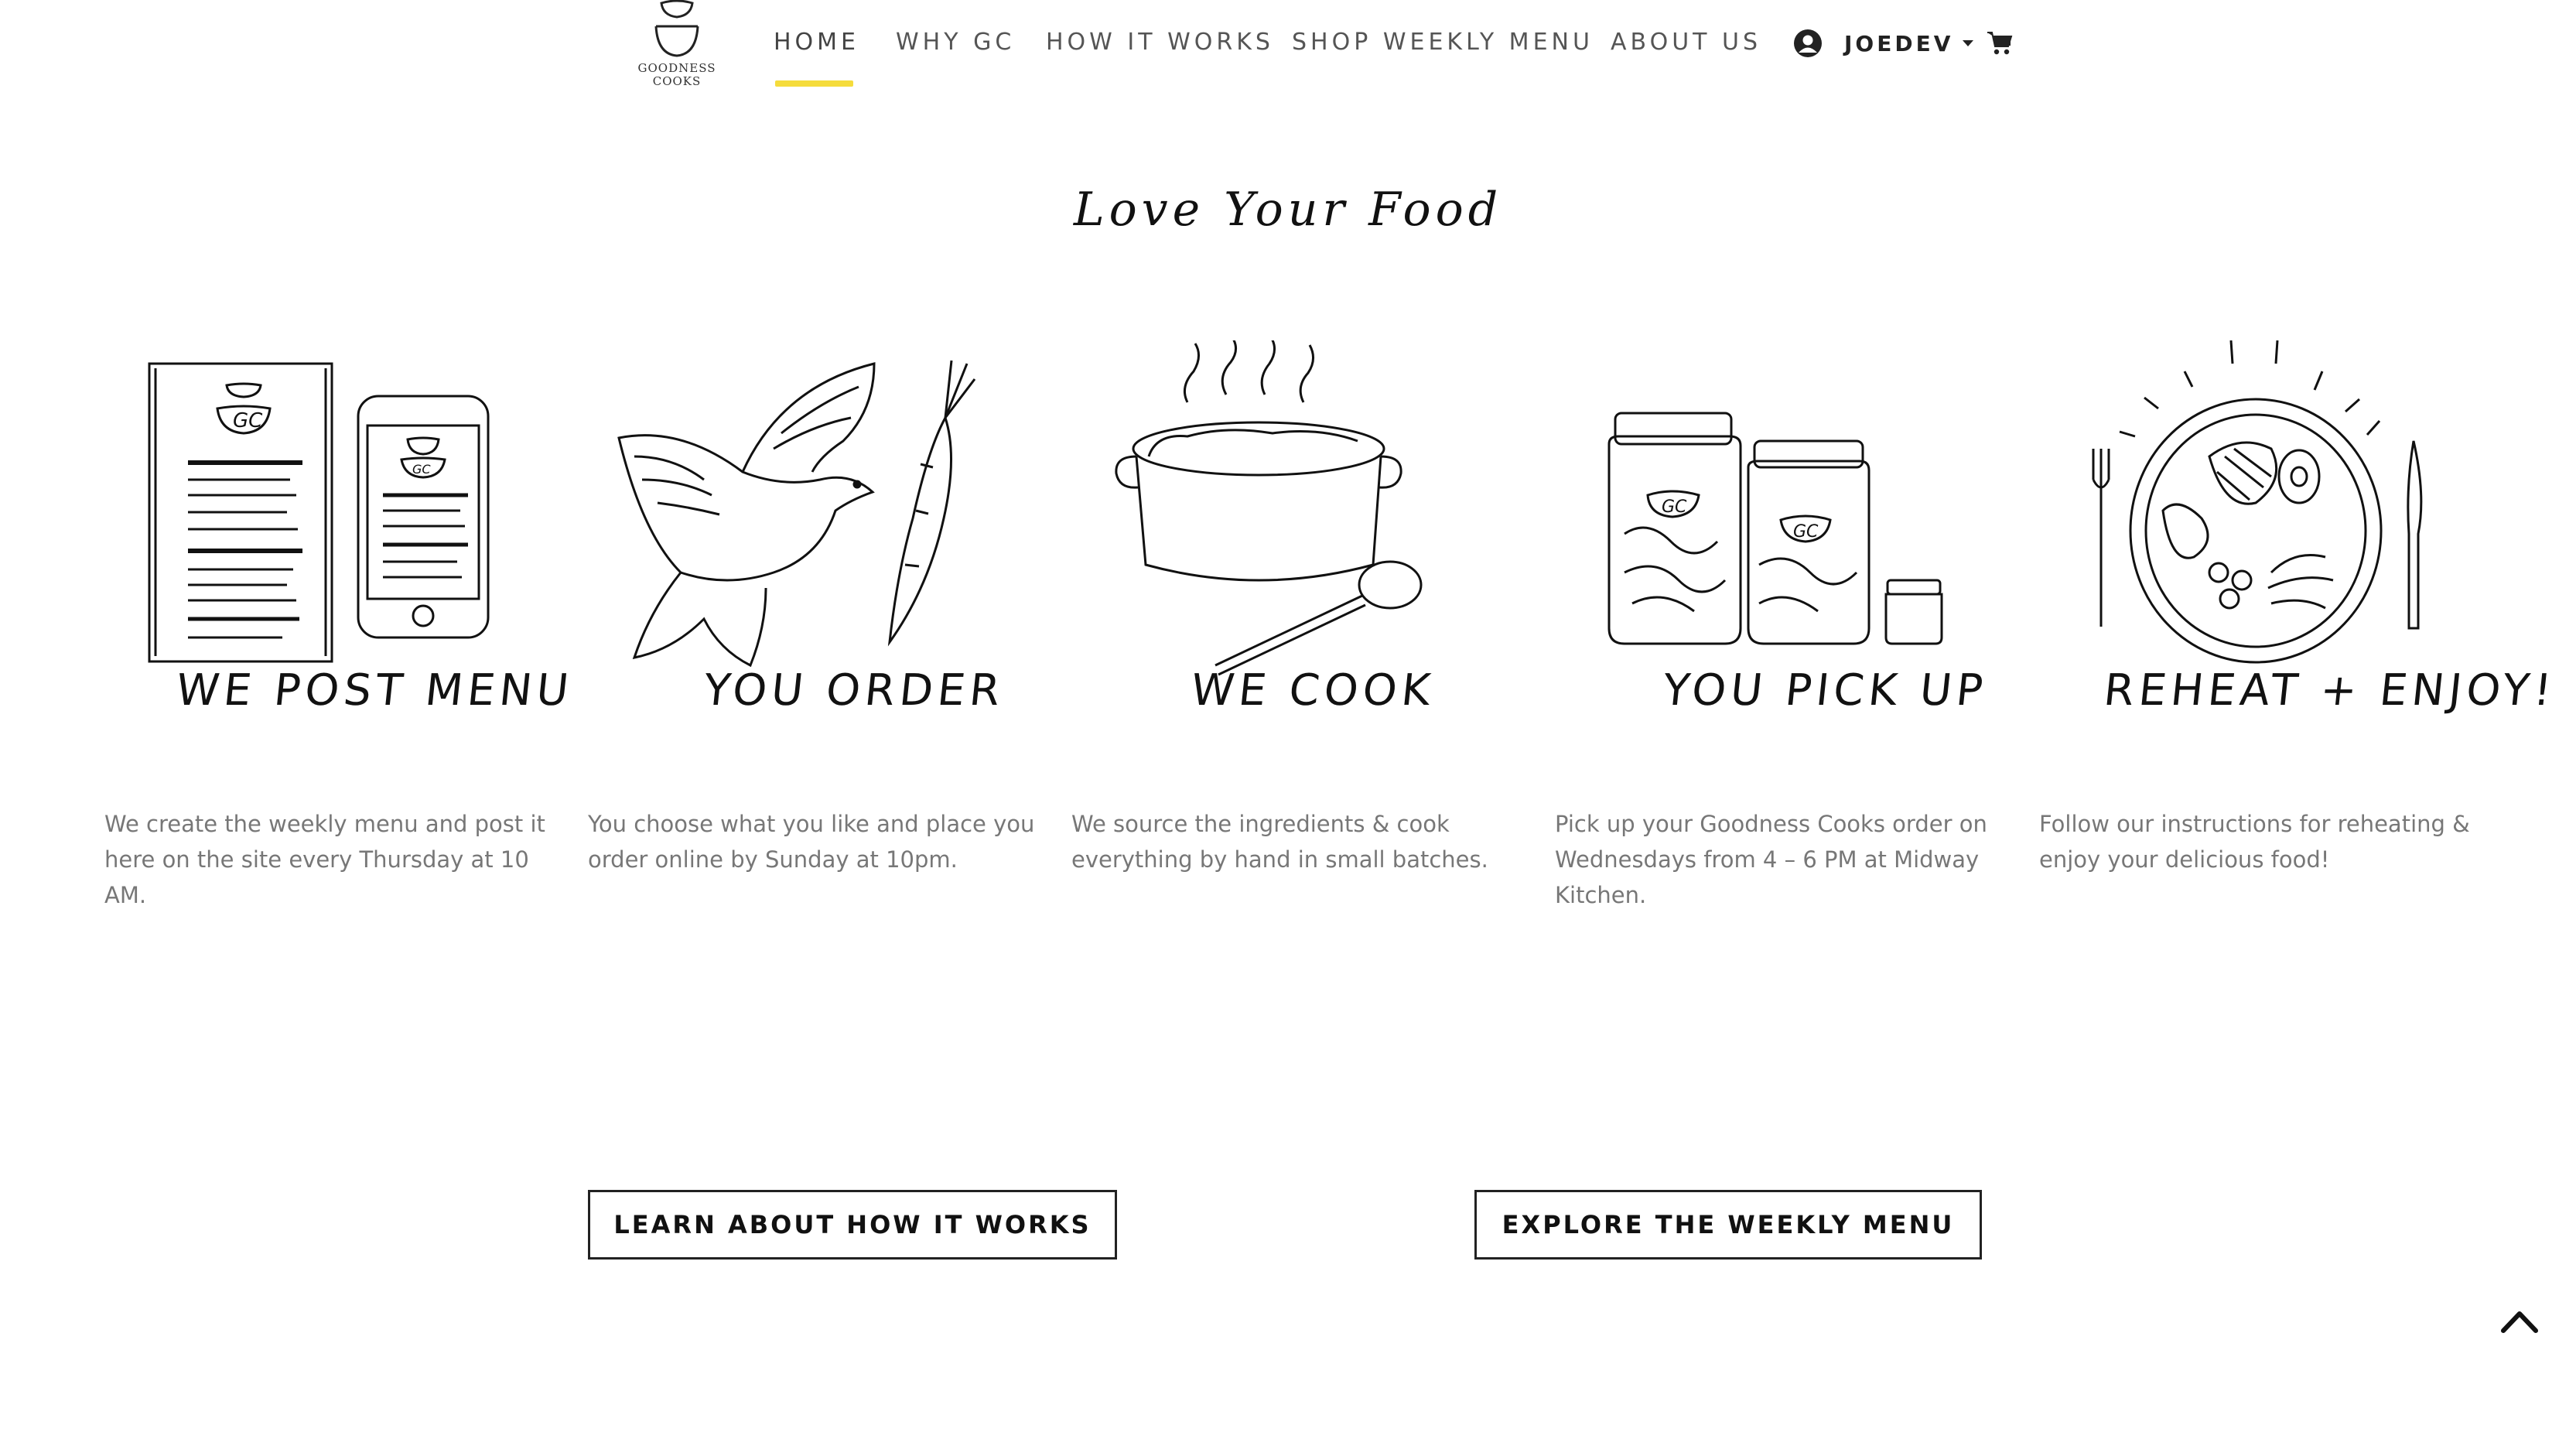  I want to click on step-label-you-order: YOU ORDER, so click(854, 690).